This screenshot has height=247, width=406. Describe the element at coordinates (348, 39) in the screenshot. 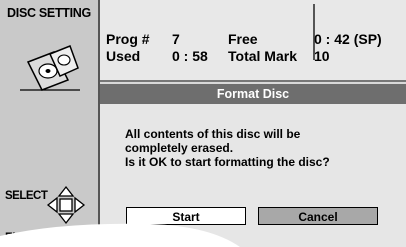

I see `free-value: 0 : 42 (SP)` at that location.